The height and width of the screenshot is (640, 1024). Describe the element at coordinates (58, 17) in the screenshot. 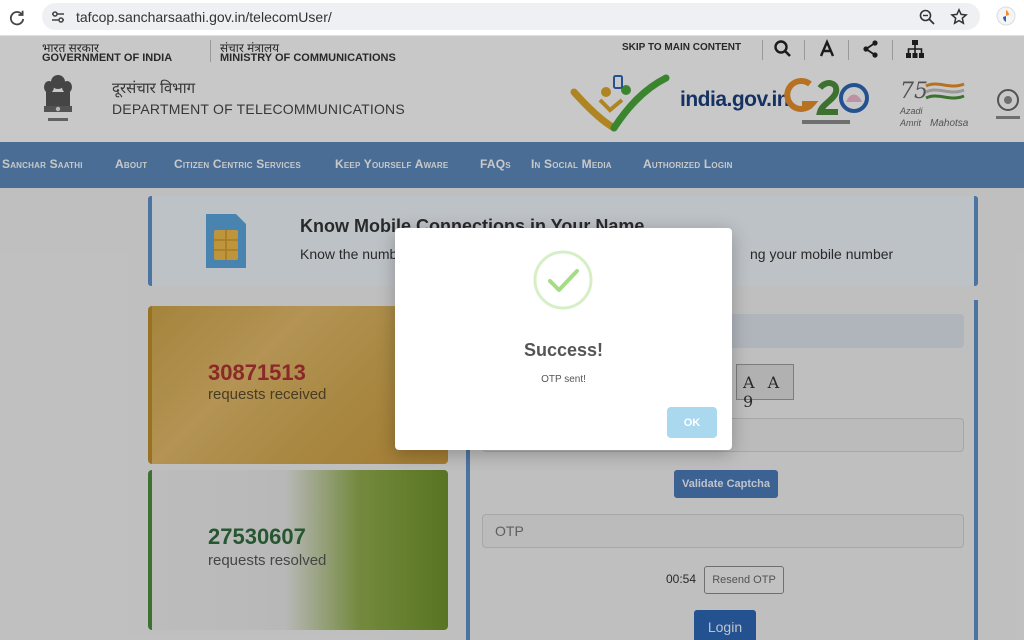

I see `site-info-icon` at that location.